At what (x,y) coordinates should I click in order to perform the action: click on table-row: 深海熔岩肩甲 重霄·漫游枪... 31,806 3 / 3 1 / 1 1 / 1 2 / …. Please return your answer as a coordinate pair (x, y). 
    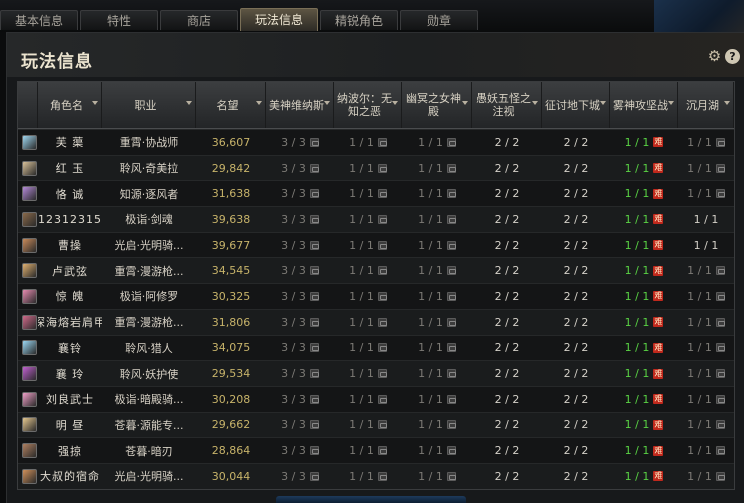
    Looking at the image, I should click on (376, 321).